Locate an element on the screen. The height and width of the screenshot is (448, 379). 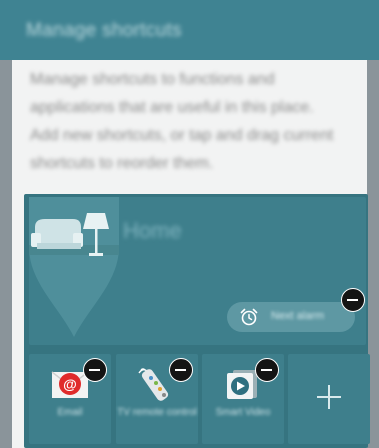
alarm-clock-icon is located at coordinates (249, 317).